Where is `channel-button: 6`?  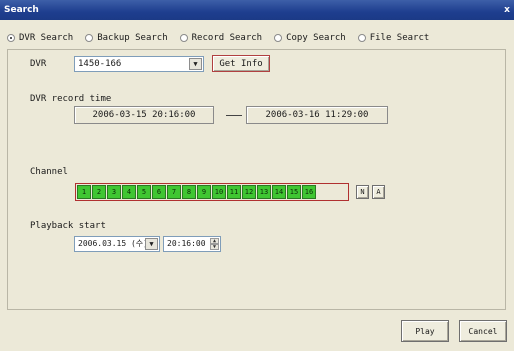
channel-button: 6 is located at coordinates (159, 192).